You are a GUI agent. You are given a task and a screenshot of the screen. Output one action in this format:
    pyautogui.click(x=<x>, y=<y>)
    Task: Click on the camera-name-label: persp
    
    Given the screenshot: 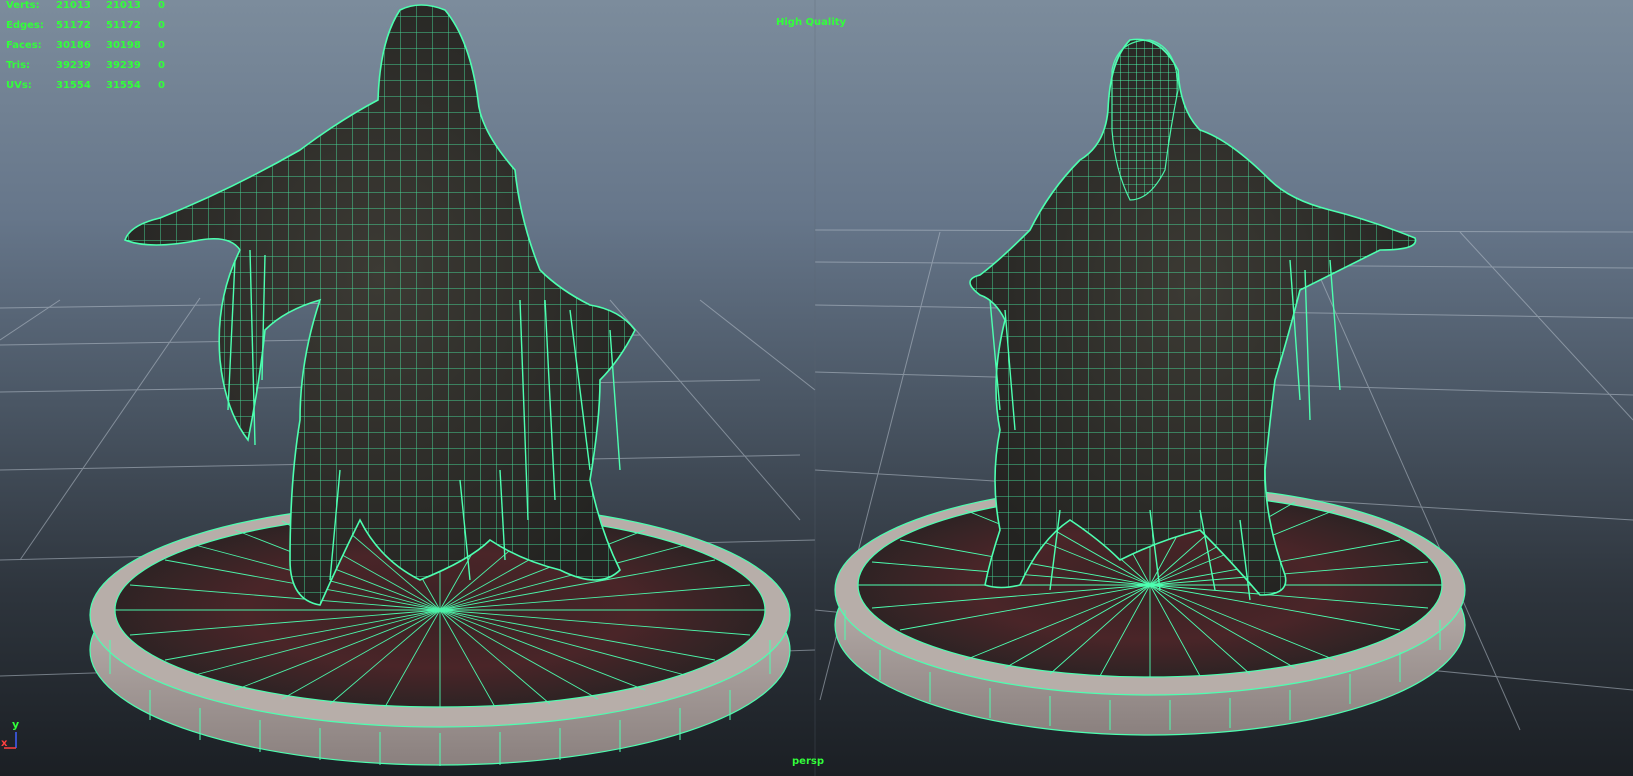 What is the action you would take?
    pyautogui.click(x=808, y=761)
    